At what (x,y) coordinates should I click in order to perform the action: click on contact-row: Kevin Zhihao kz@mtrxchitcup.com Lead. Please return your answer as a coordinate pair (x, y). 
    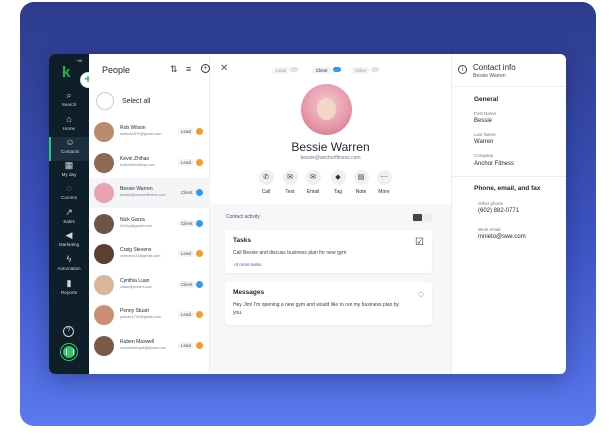
    Looking at the image, I should click on (149, 163).